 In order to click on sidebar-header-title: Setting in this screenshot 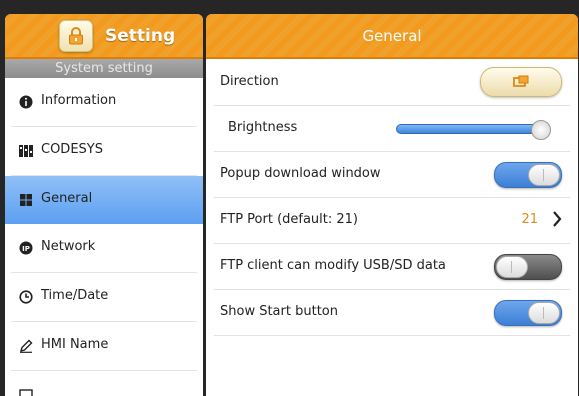, I will do `click(140, 36)`.